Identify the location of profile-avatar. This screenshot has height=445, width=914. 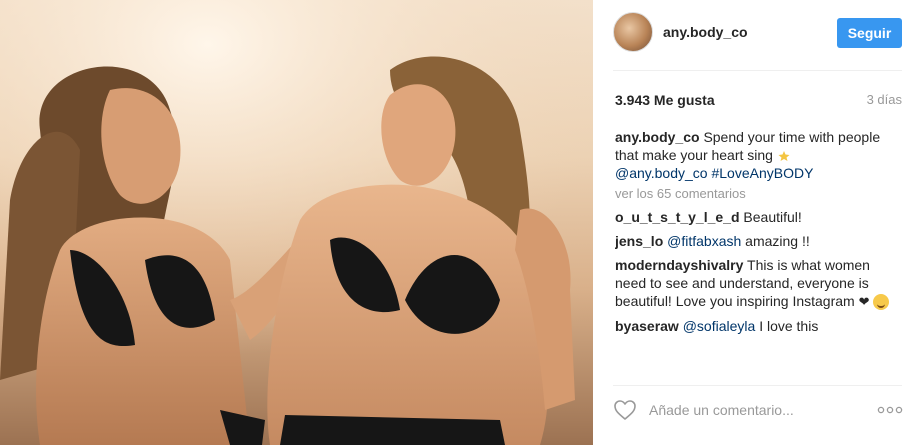
(633, 32).